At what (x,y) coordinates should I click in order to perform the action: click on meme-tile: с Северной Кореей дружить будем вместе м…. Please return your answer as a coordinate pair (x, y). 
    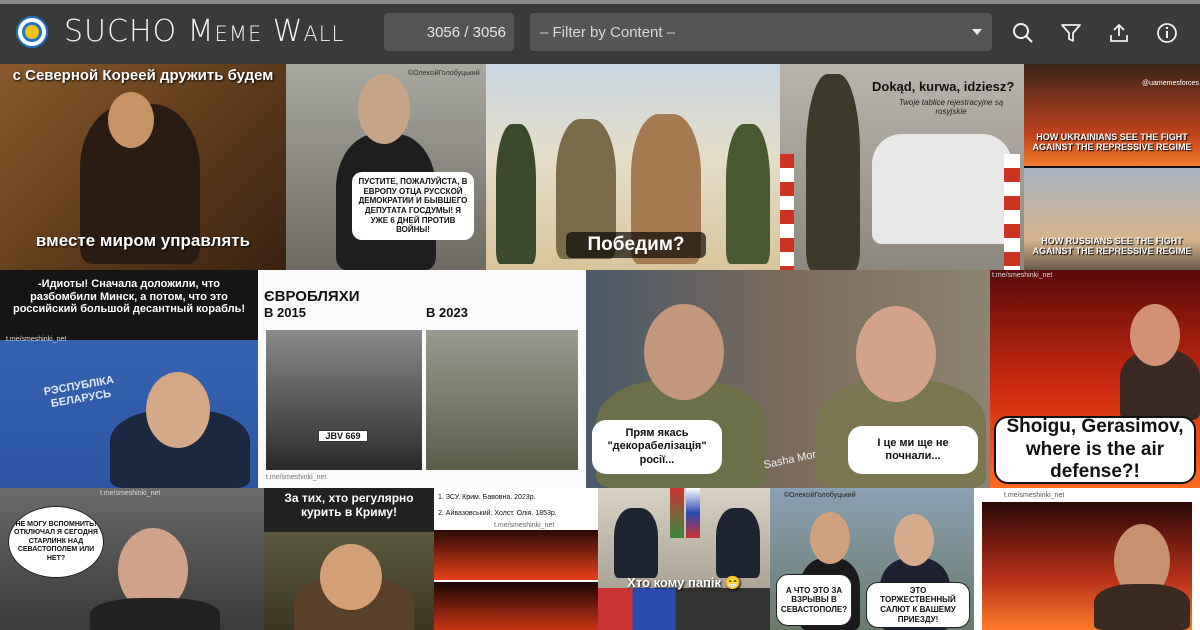
    Looking at the image, I should click on (143, 167).